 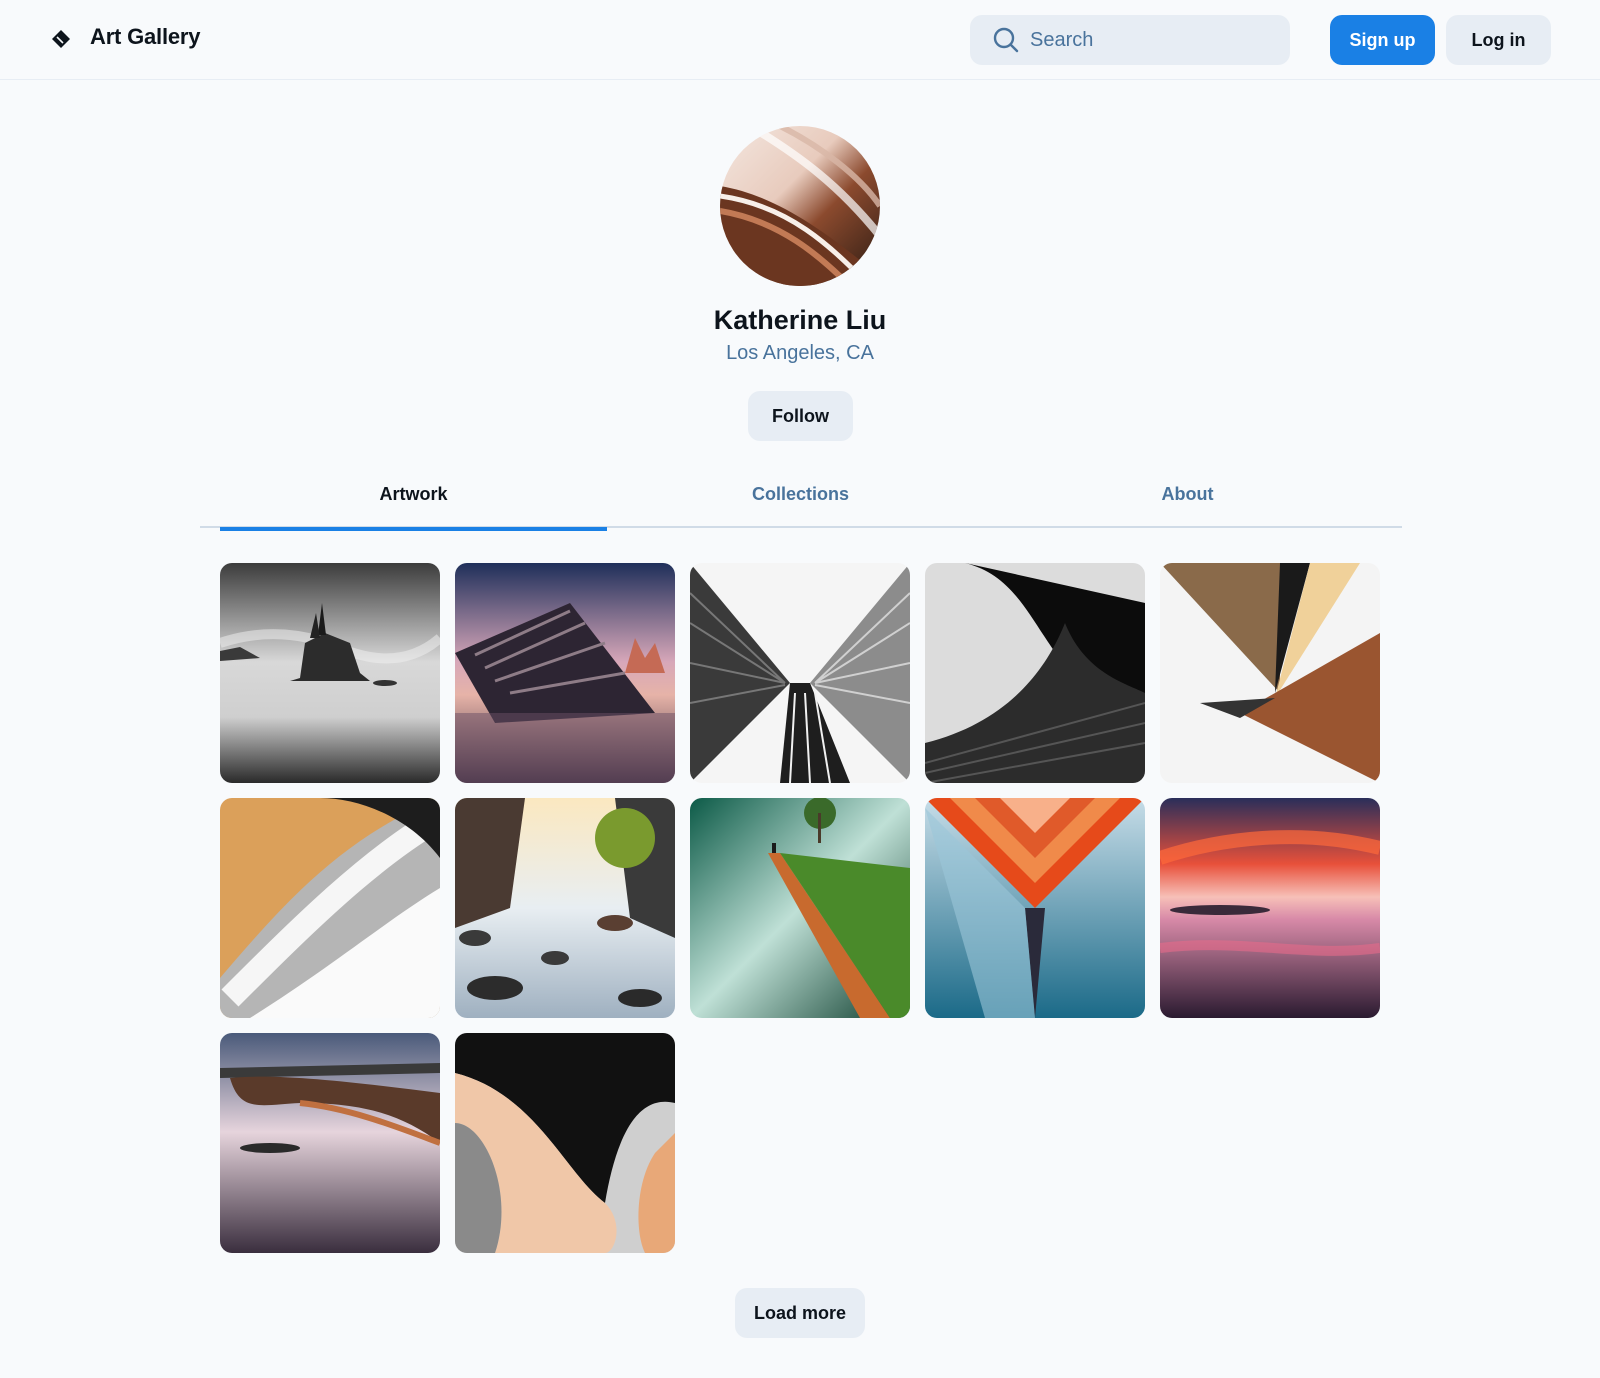 I want to click on load-more-button: Load more, so click(x=800, y=1313).